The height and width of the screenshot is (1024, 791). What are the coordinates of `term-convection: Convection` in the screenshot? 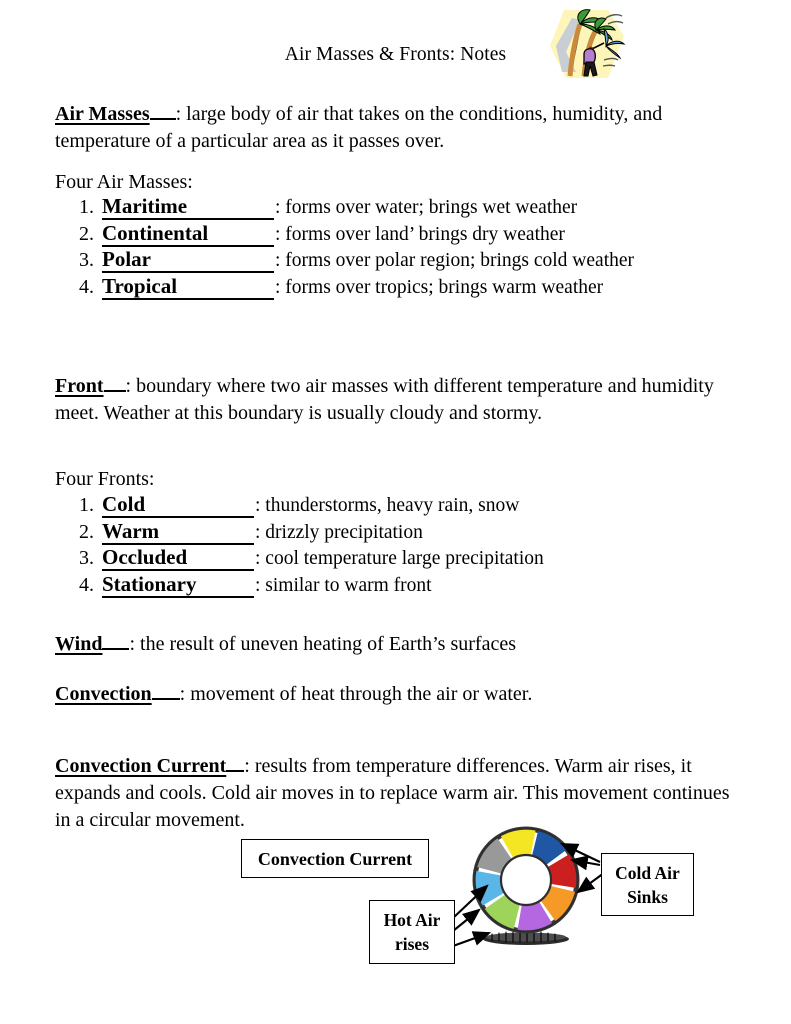 It's located at (103, 694).